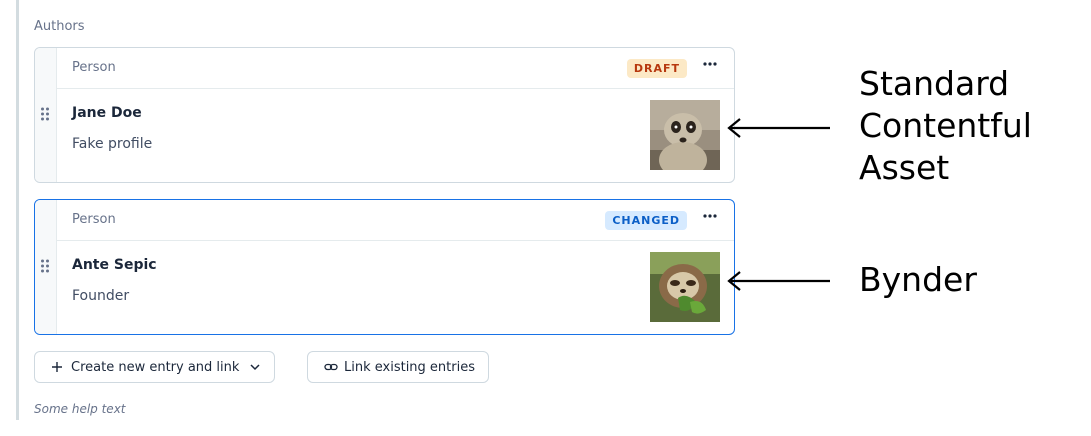  Describe the element at coordinates (114, 265) in the screenshot. I see `entry-title: Ante Sepic` at that location.